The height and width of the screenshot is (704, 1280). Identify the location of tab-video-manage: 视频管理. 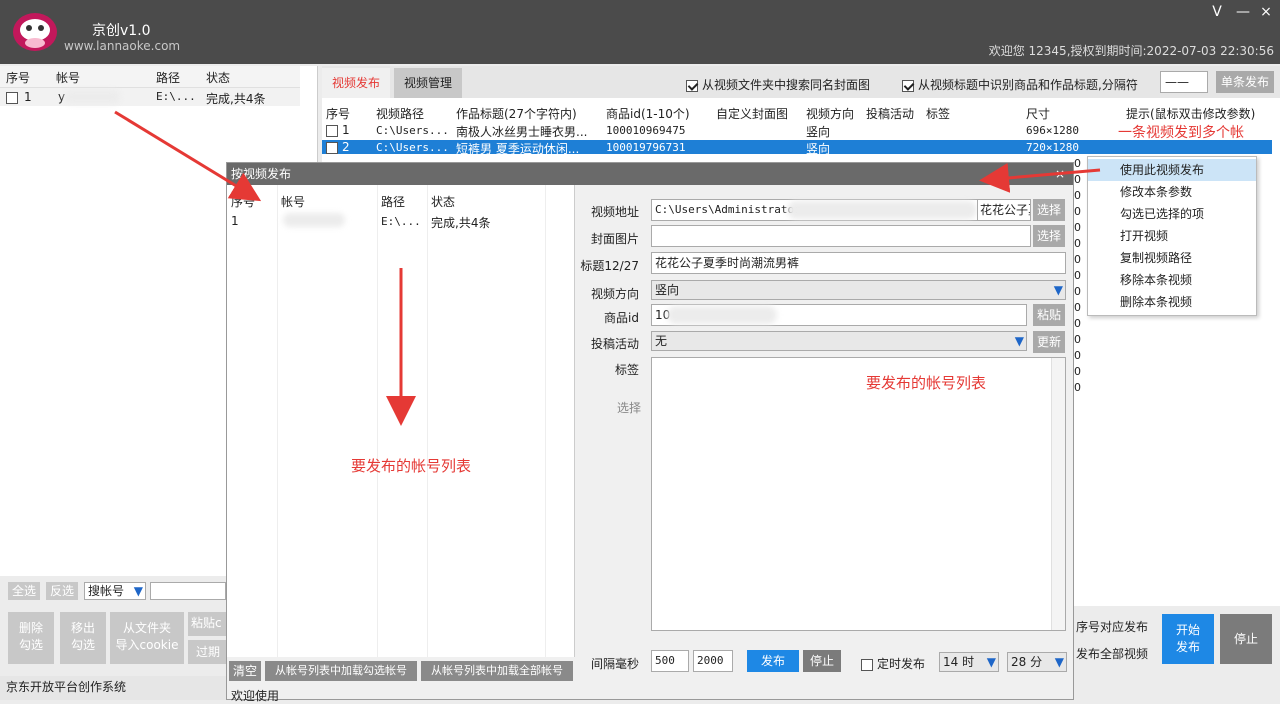
(428, 83).